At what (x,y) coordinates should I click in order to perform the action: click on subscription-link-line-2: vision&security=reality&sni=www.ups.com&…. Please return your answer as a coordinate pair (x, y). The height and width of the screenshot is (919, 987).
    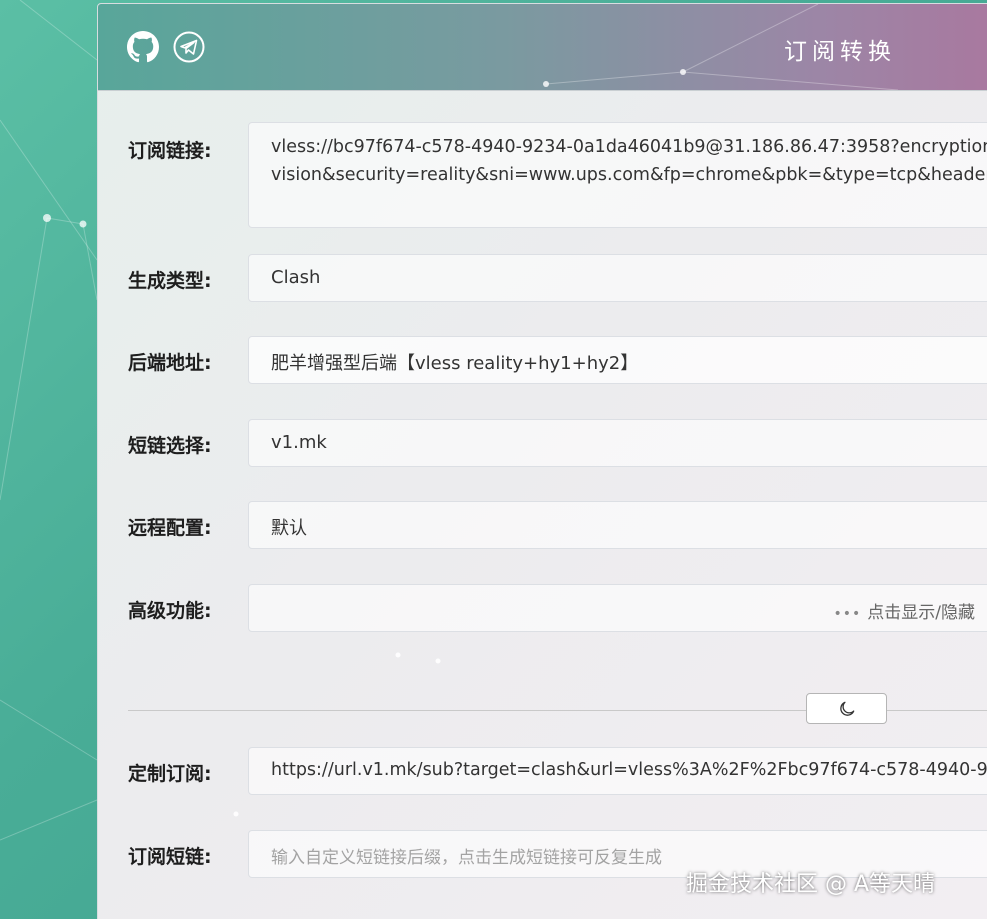
    Looking at the image, I should click on (629, 175).